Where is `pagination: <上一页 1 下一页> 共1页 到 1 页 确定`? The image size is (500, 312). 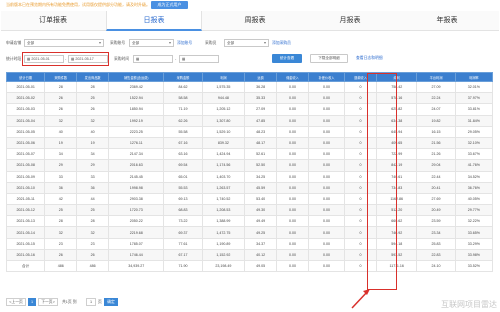
pagination: <上一页 1 下一页> 共1页 到 1 页 确定 is located at coordinates (156, 302).